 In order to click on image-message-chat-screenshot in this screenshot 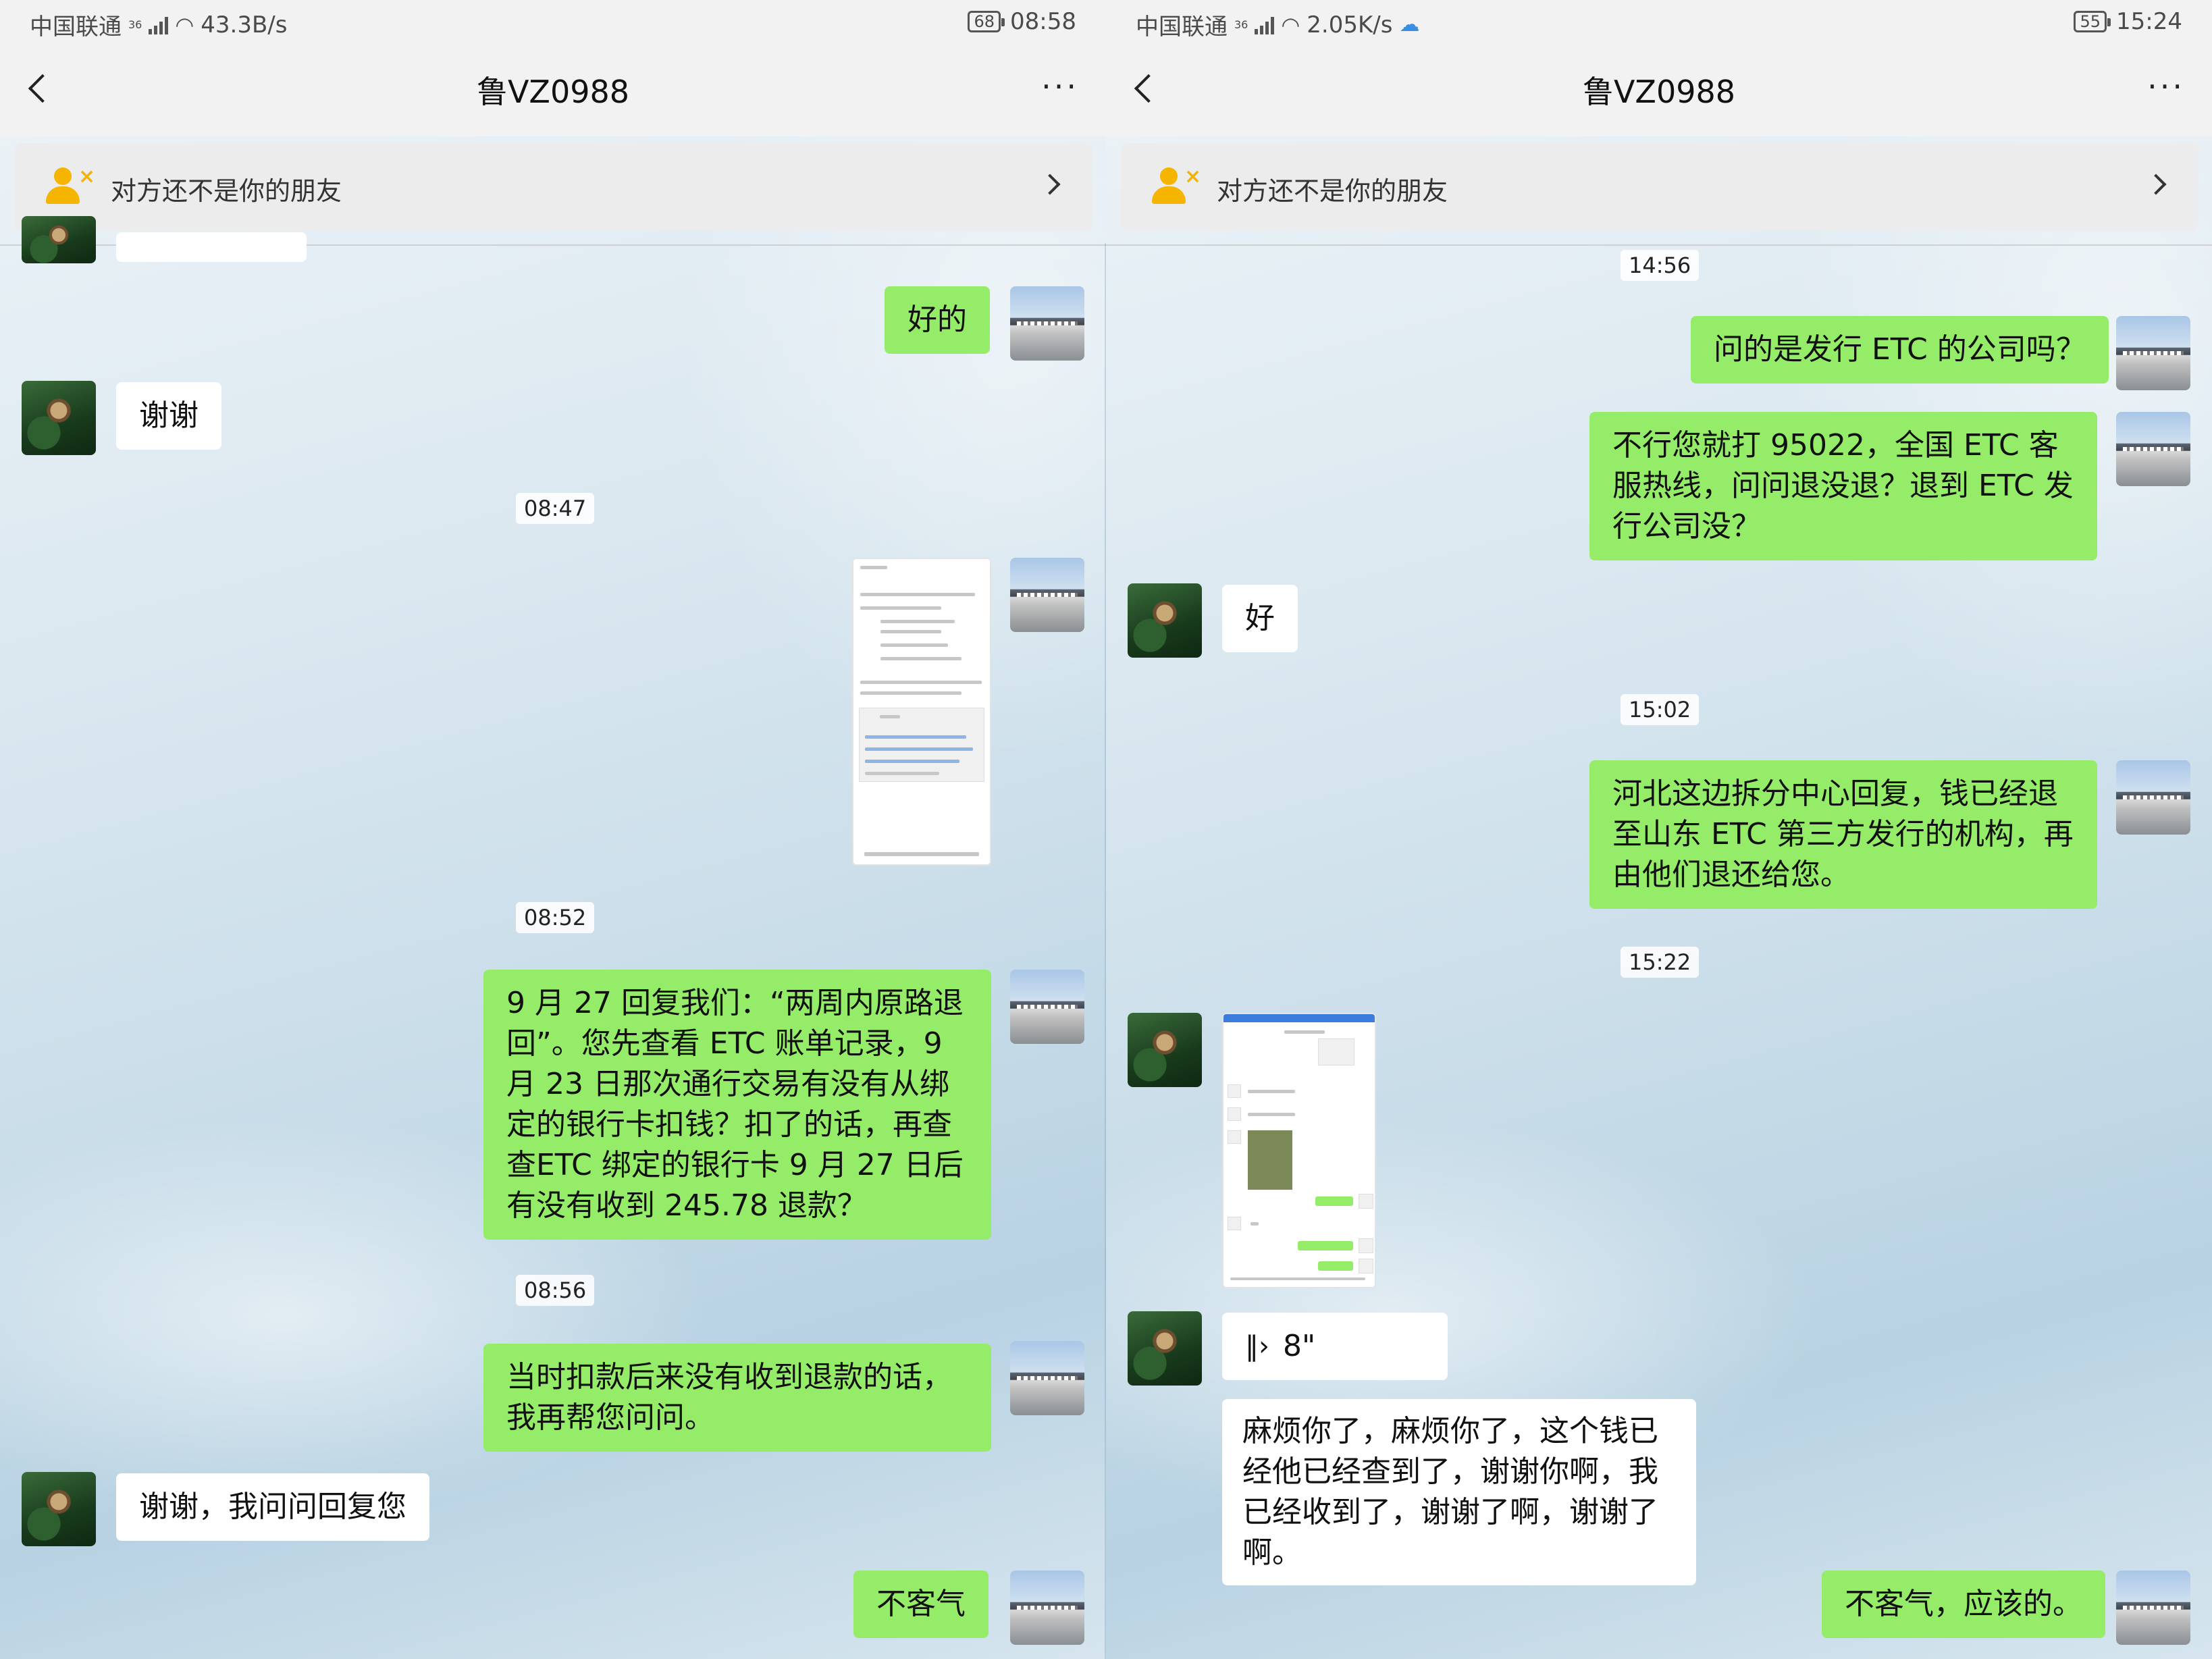, I will do `click(1299, 1150)`.